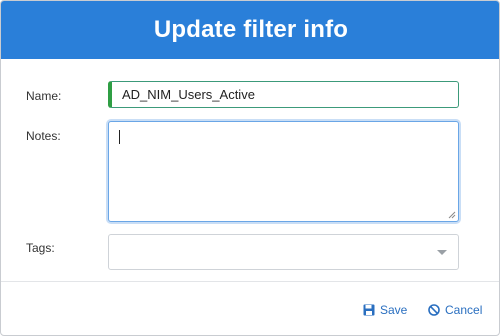 The height and width of the screenshot is (336, 500). I want to click on cancel-button: Cancel, so click(455, 310).